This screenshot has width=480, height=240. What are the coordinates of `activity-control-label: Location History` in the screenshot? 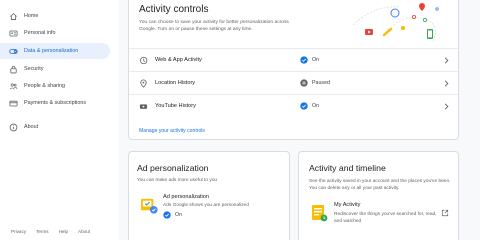 It's located at (175, 83).